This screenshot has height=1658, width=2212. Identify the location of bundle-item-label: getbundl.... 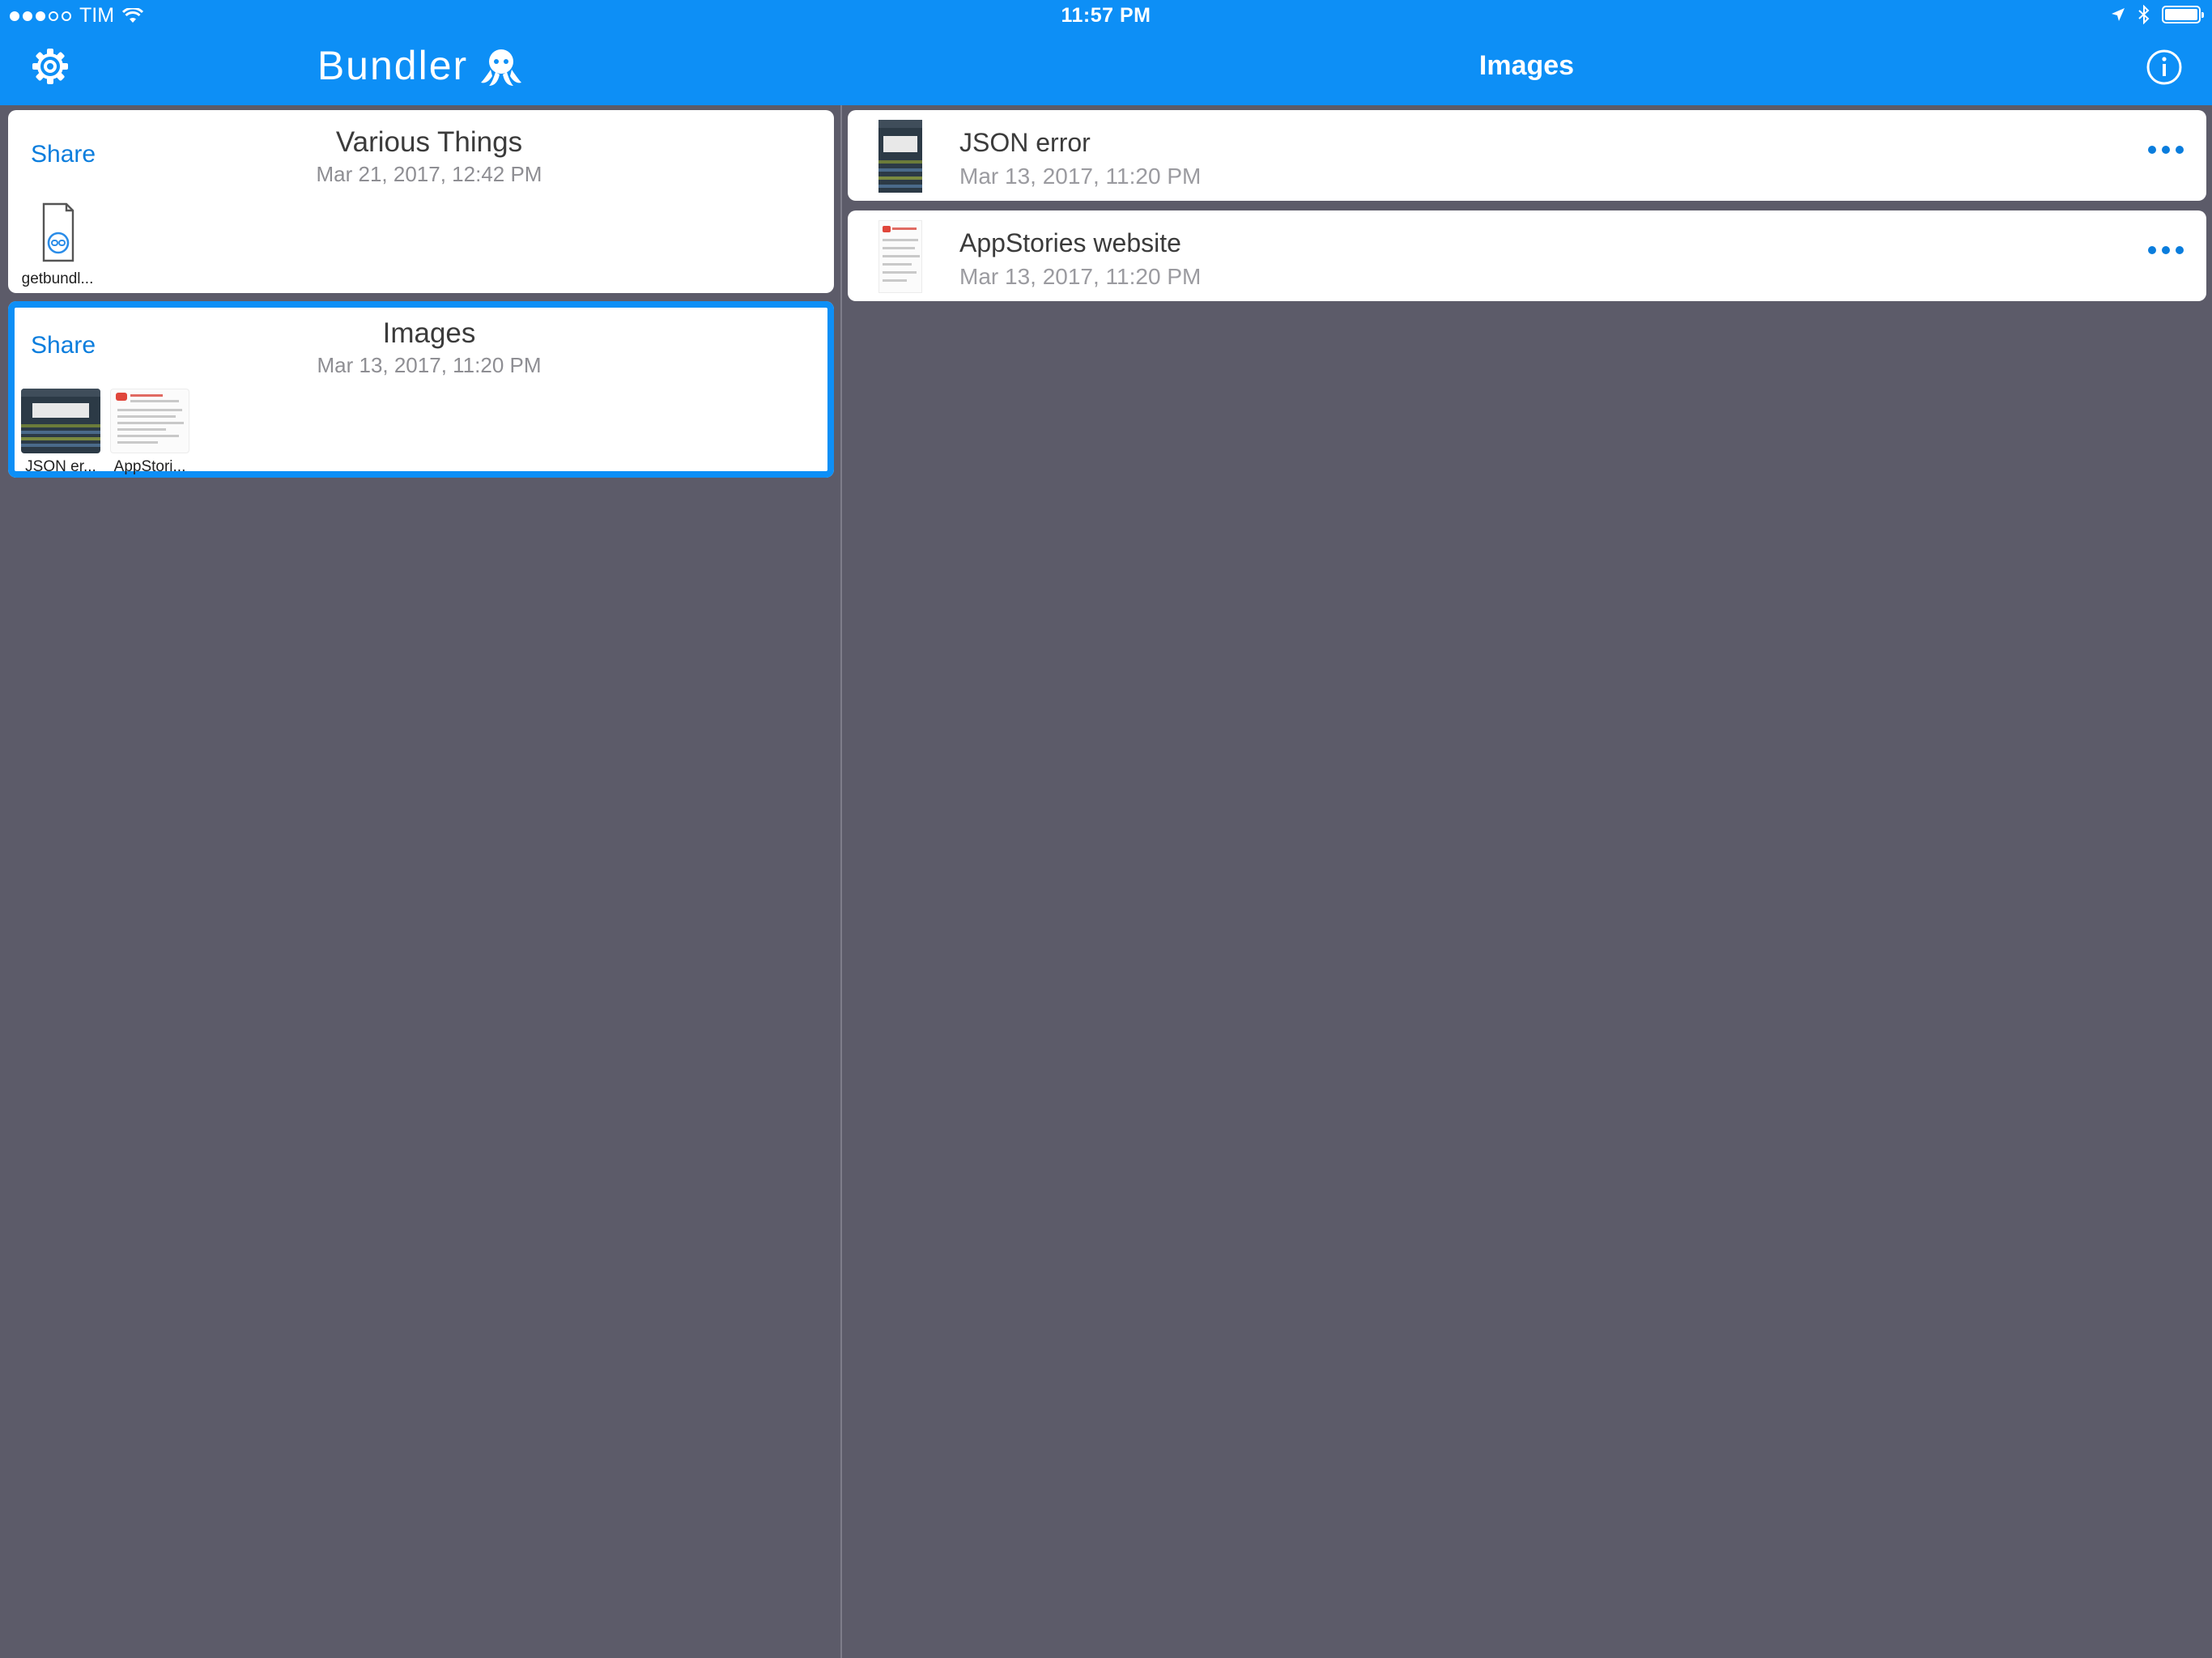
(57, 278).